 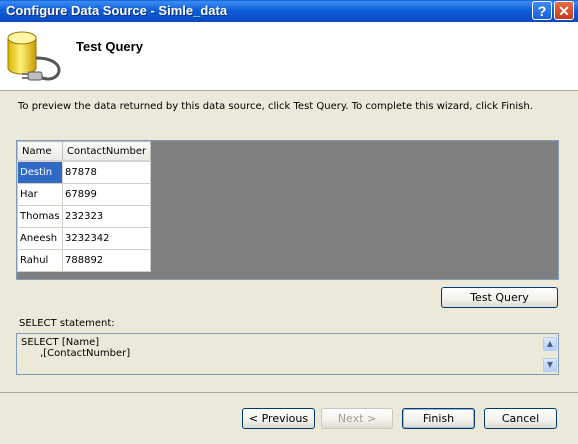 I want to click on table-row: Destin 87878, so click(x=84, y=172).